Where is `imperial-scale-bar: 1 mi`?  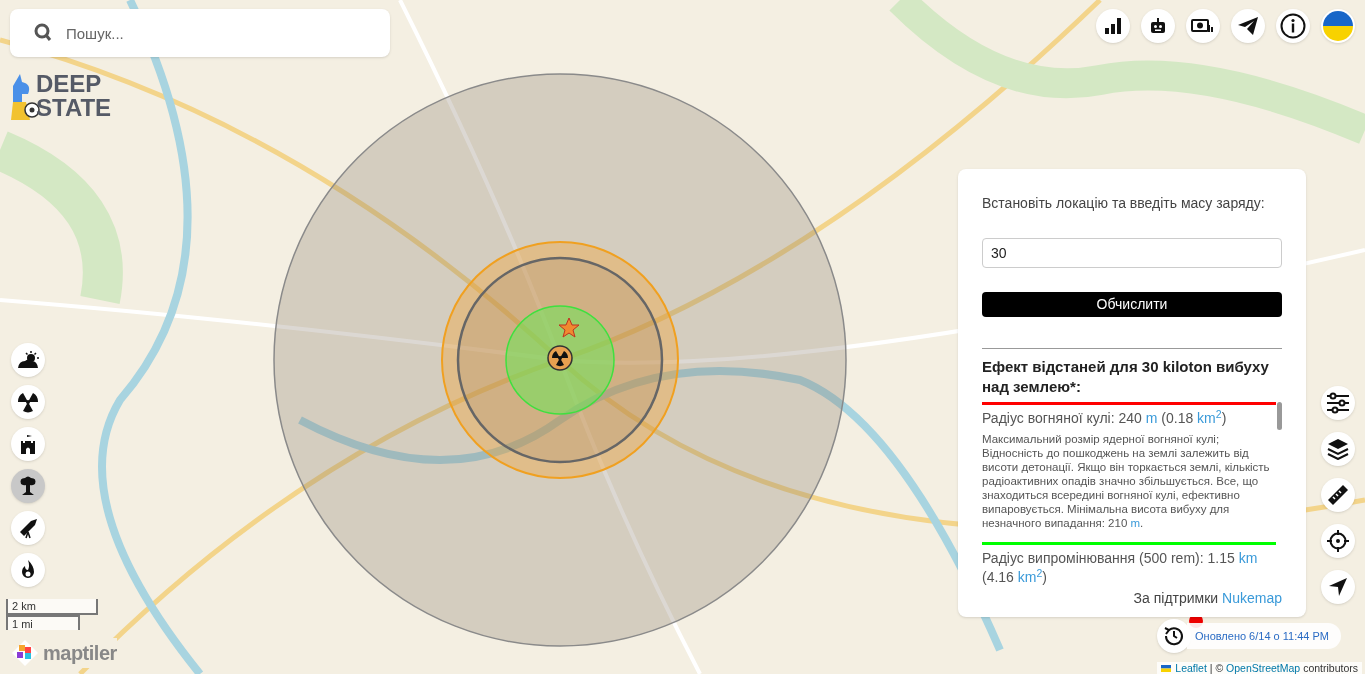
imperial-scale-bar: 1 mi is located at coordinates (43, 622).